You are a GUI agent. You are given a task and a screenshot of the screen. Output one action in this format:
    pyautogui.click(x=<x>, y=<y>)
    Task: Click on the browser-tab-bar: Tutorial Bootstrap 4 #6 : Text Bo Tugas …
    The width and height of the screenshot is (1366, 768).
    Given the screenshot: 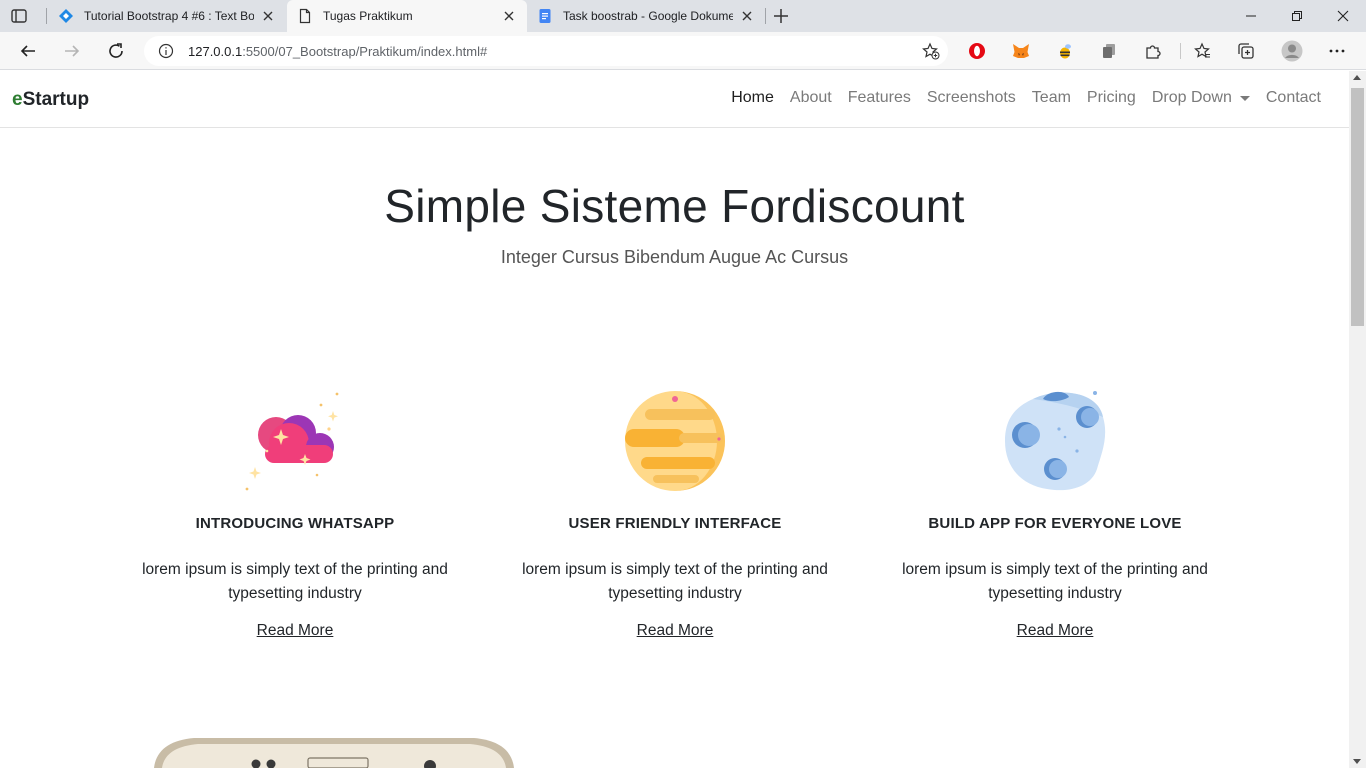 What is the action you would take?
    pyautogui.click(x=683, y=16)
    